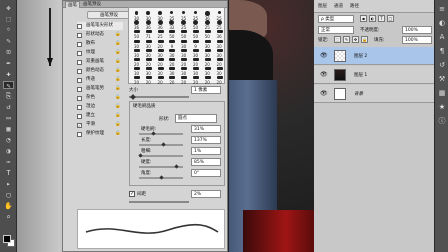  I want to click on brush-option-row: 散布 🔒, so click(100, 44).